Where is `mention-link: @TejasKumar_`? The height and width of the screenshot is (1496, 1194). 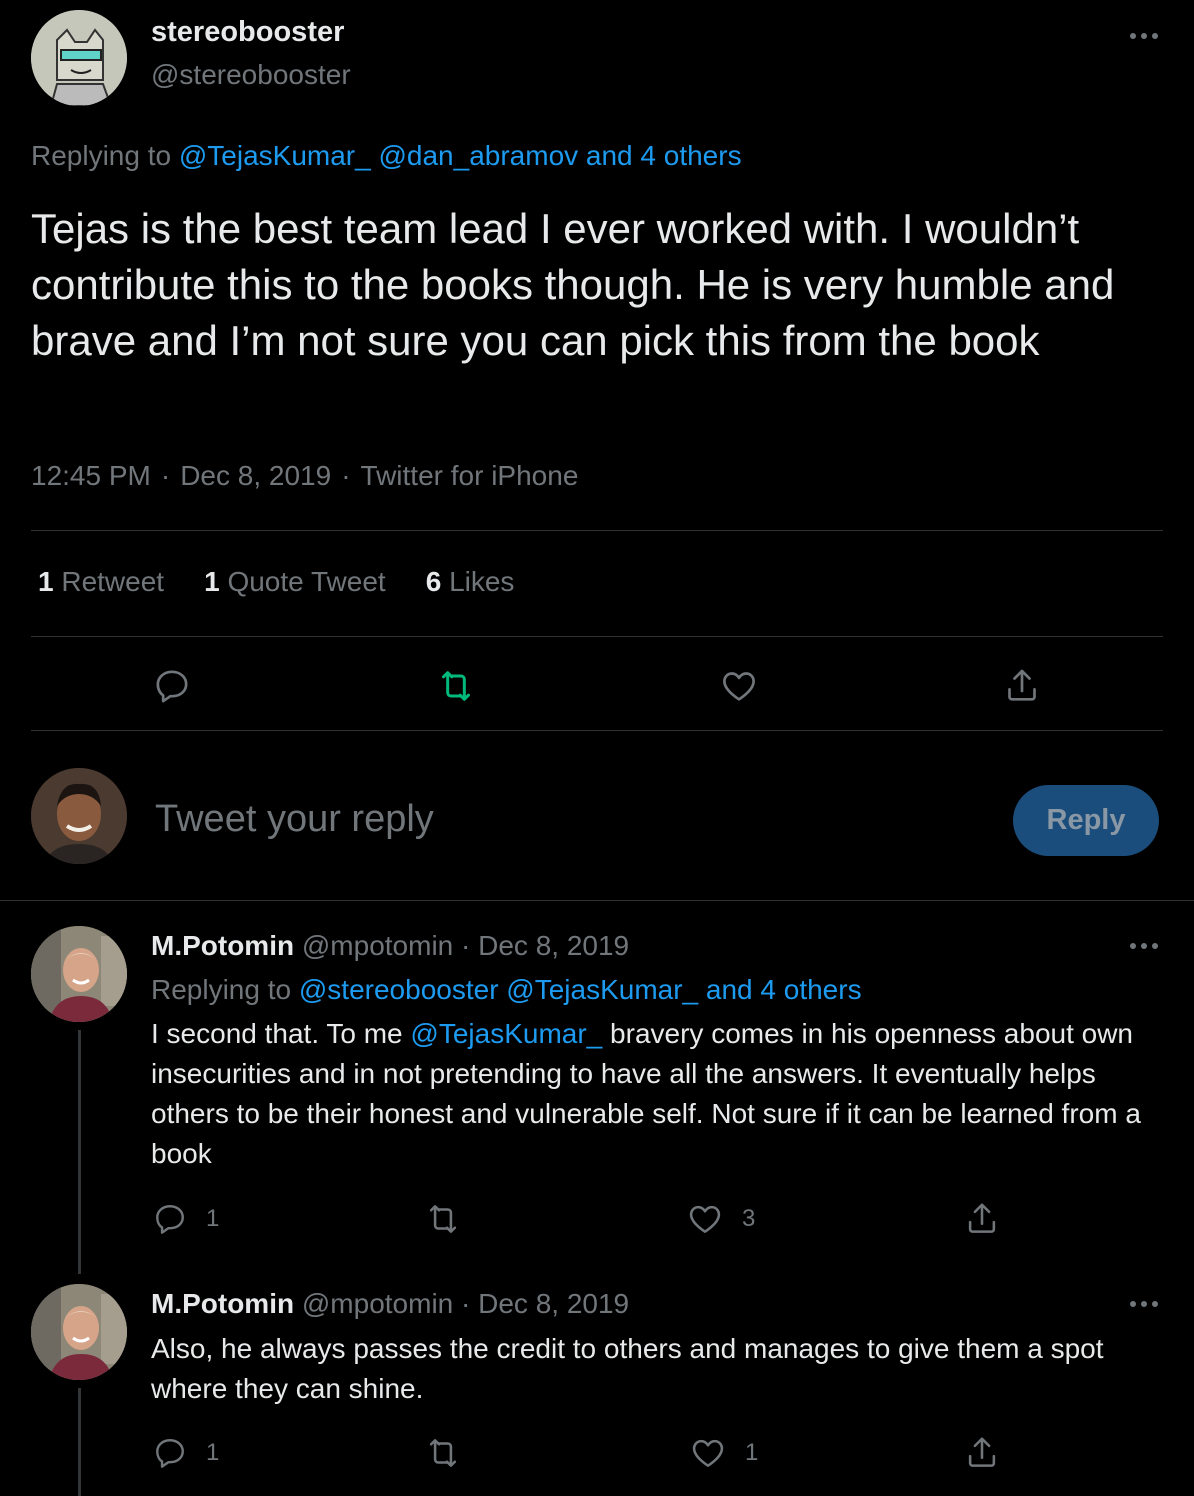
mention-link: @TejasKumar_ is located at coordinates (506, 1033).